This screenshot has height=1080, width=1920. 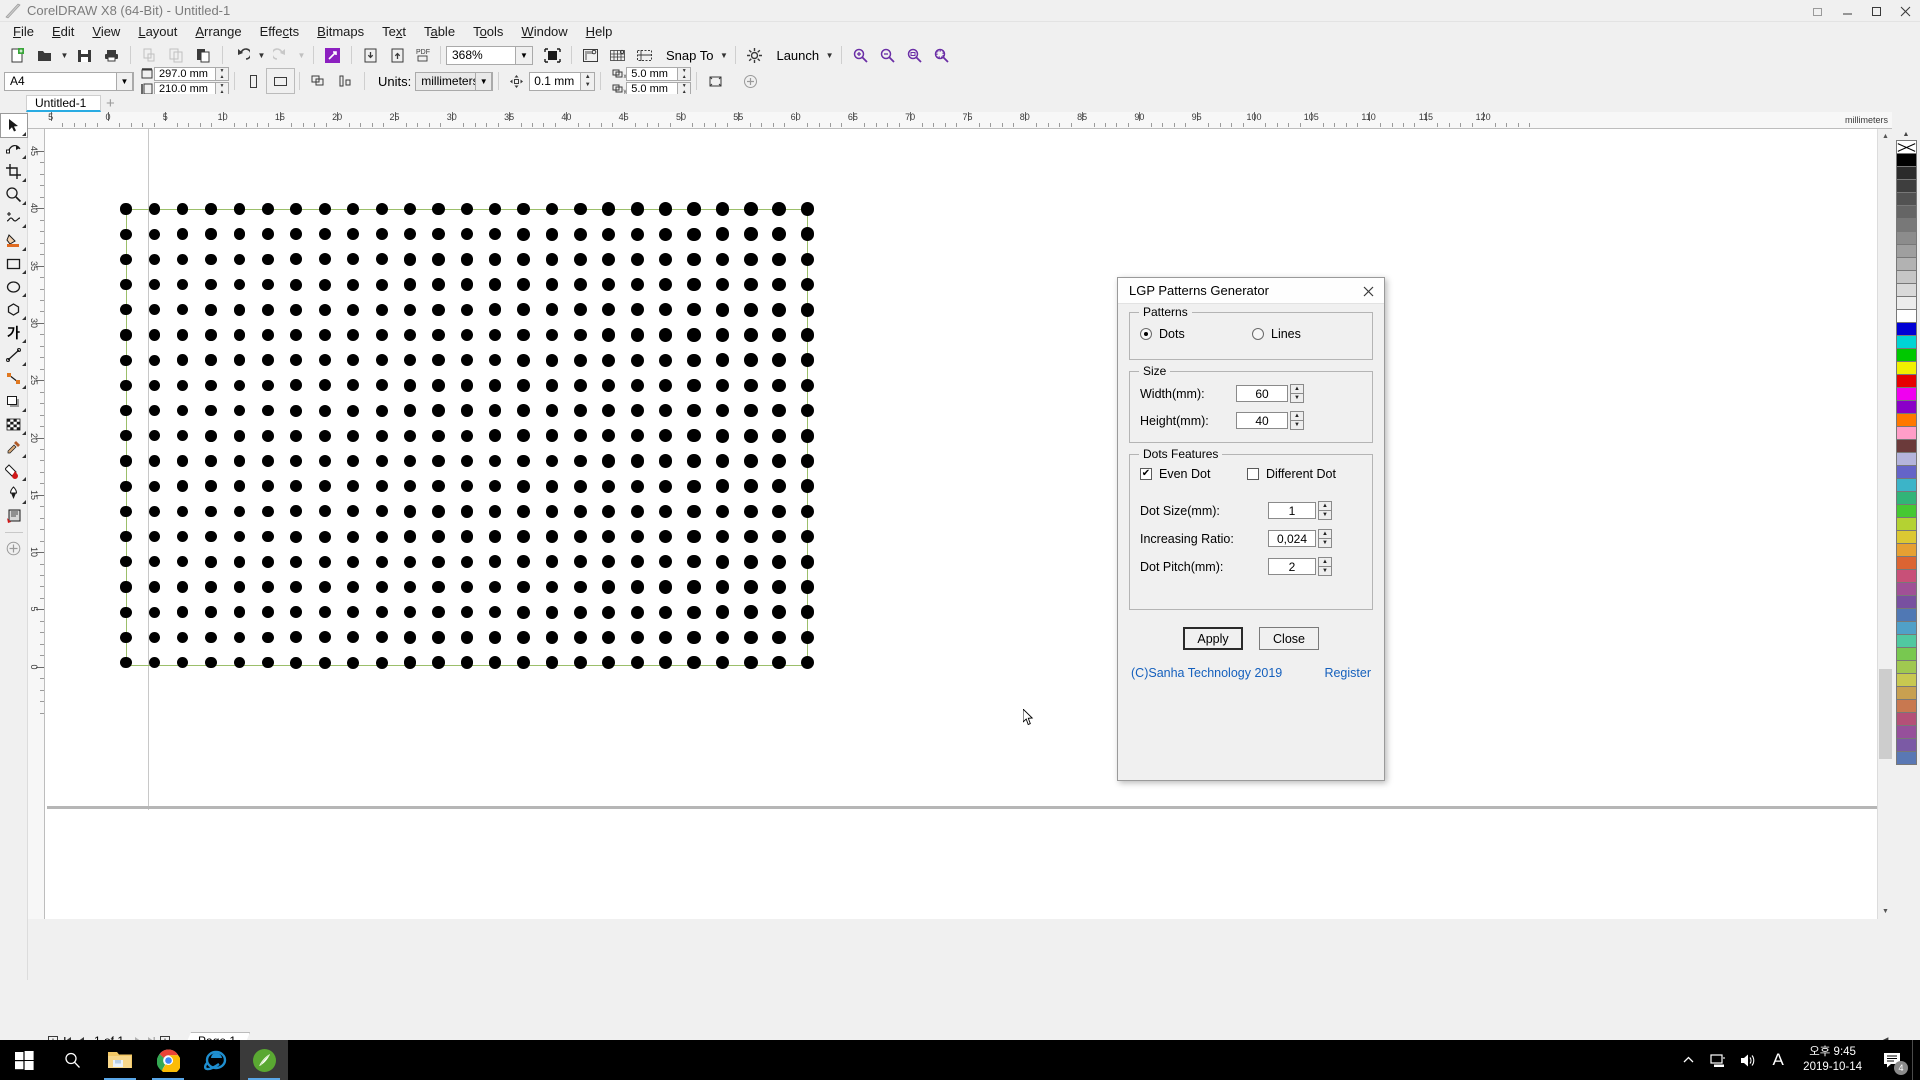 What do you see at coordinates (1892, 1060) in the screenshot?
I see `action-center-icon: 4` at bounding box center [1892, 1060].